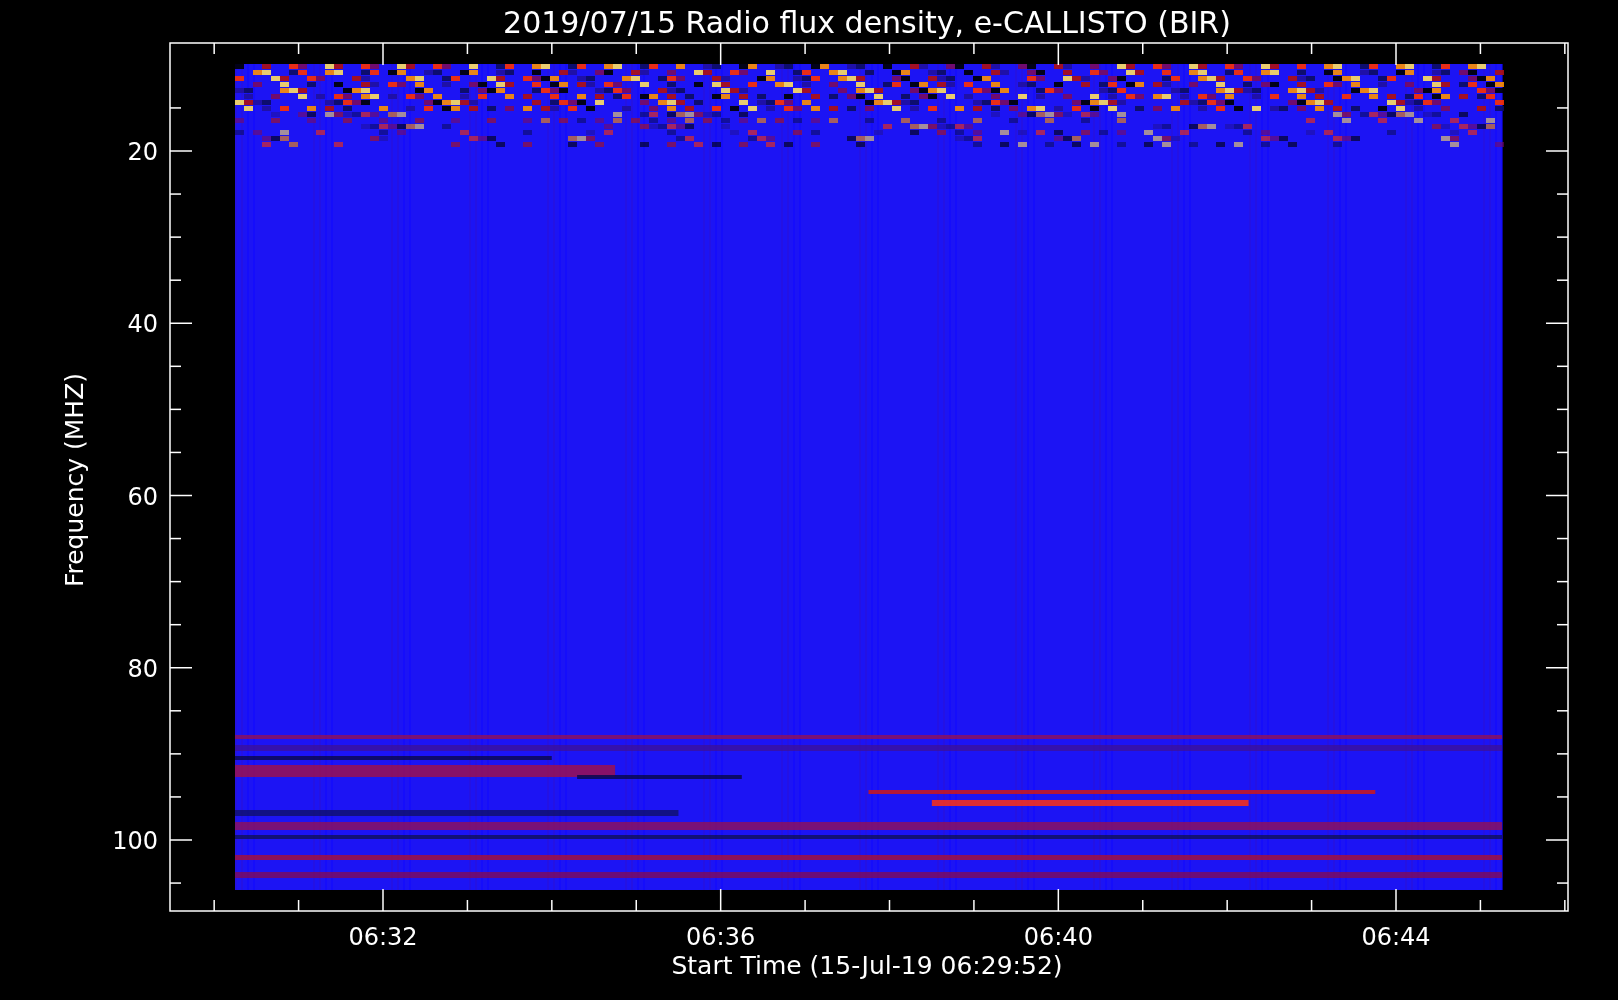  Describe the element at coordinates (142, 324) in the screenshot. I see `y-tick-label: 40` at that location.